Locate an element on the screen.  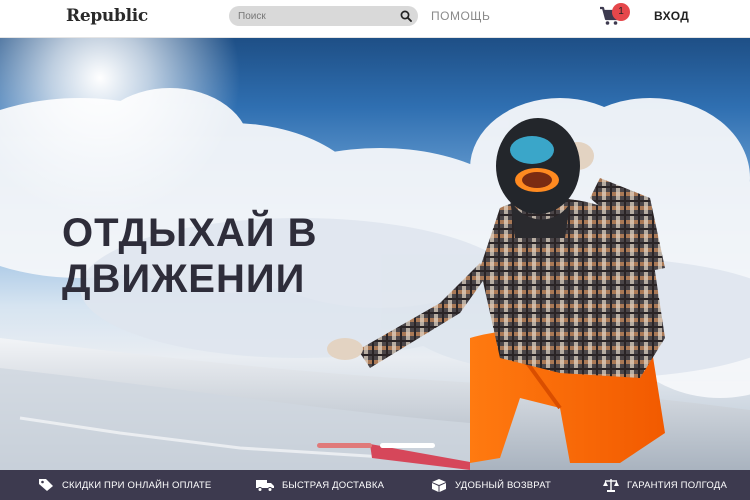
help-link: ПОМОЩЬ is located at coordinates (460, 16).